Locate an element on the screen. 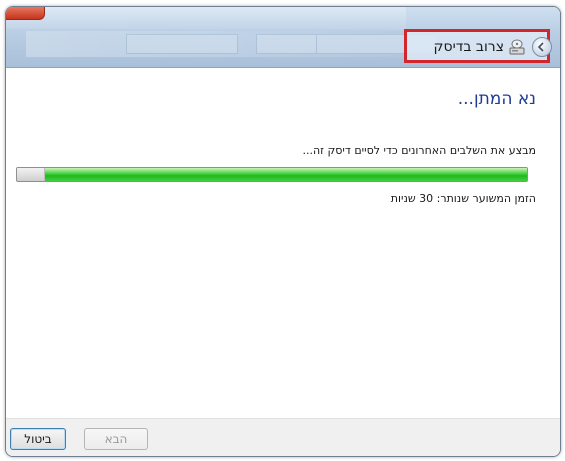  close-button is located at coordinates (25, 13).